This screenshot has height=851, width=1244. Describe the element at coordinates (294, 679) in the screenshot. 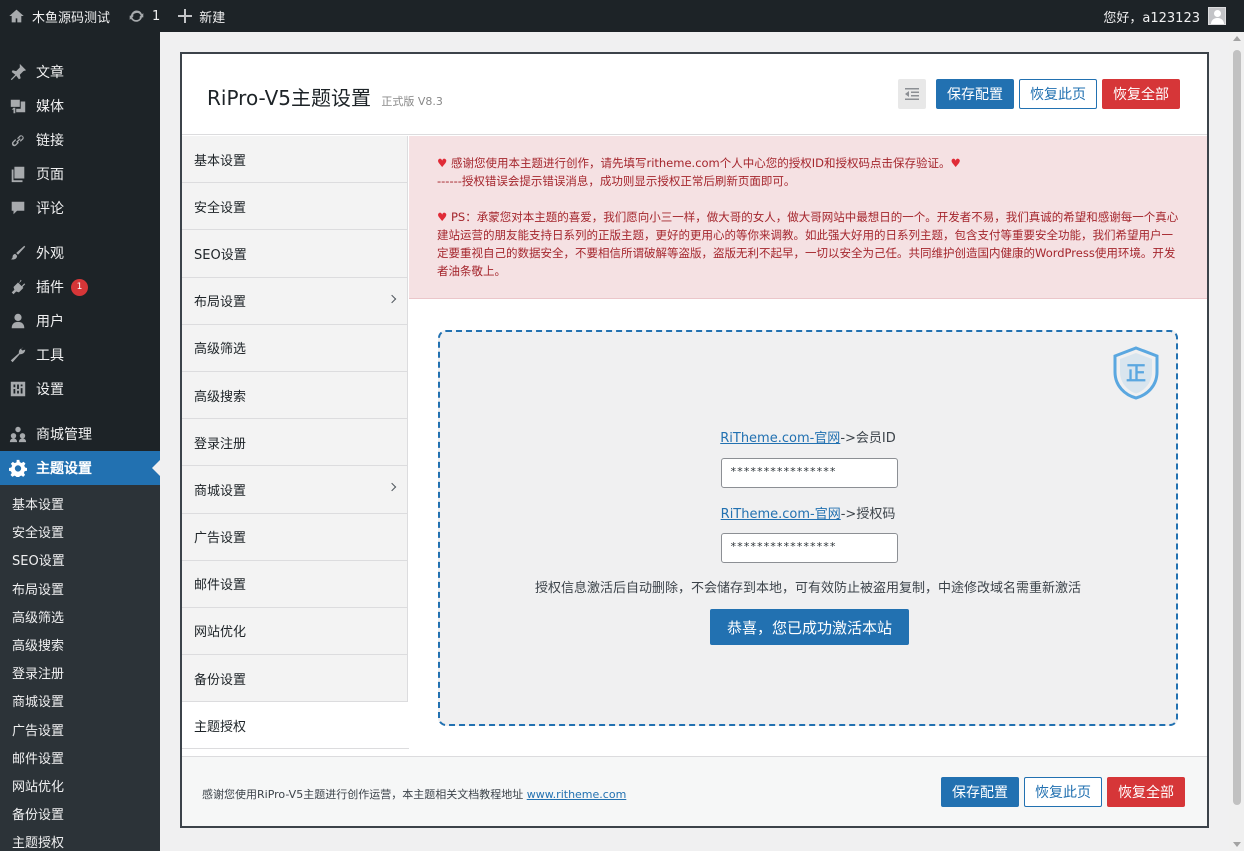

I see `nav-item: 备份设置` at that location.